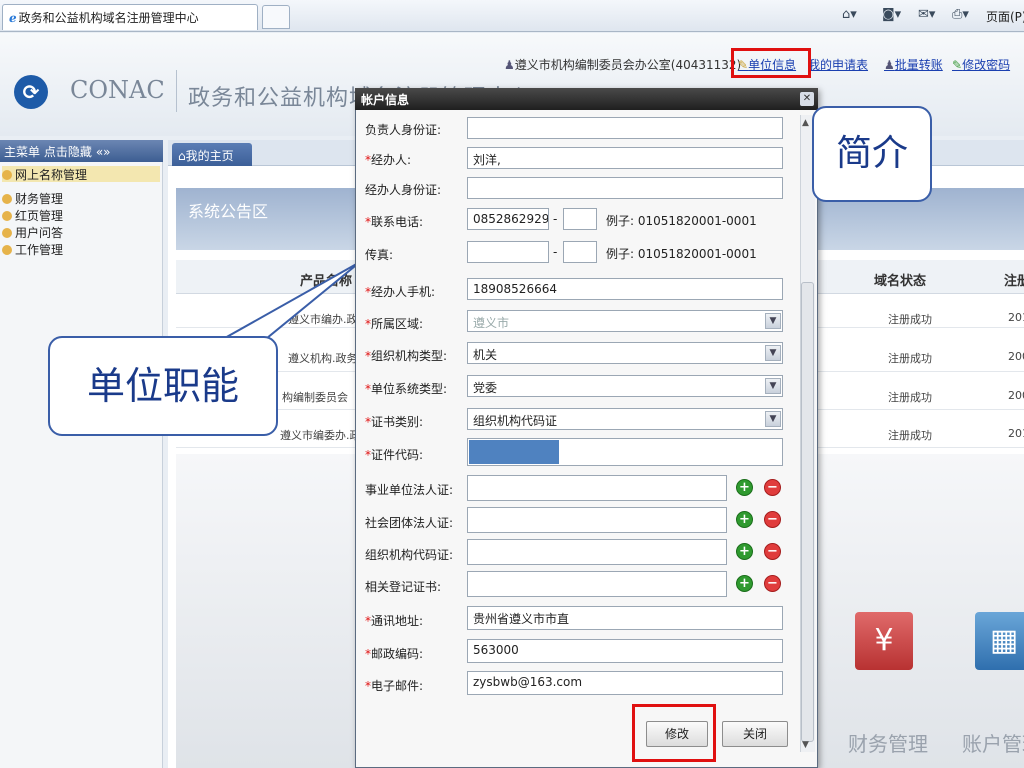  Describe the element at coordinates (397, 324) in the screenshot. I see `label-text: 所属区域:` at that location.